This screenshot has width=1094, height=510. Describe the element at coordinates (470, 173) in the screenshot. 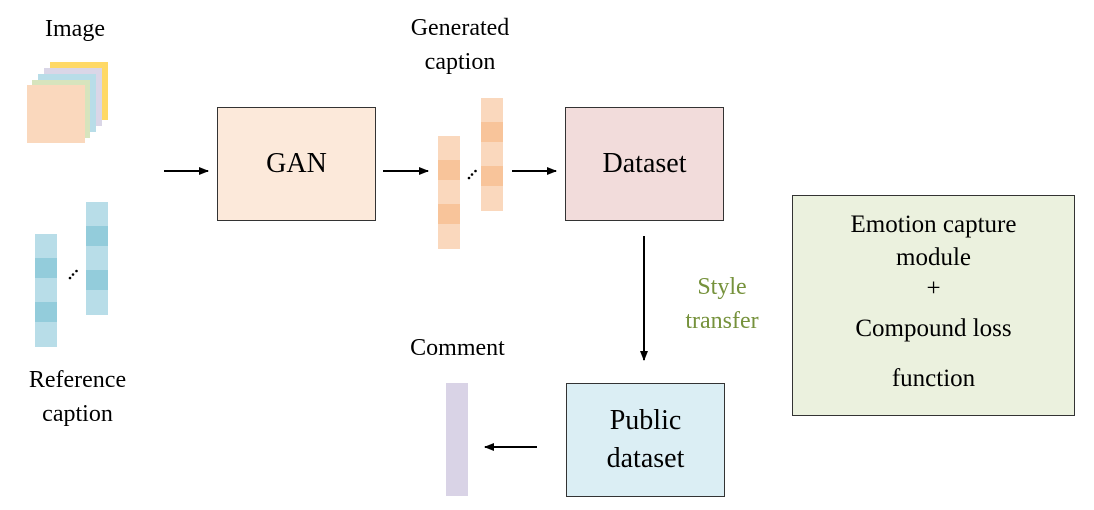

I see `generated-caption-vectors` at that location.